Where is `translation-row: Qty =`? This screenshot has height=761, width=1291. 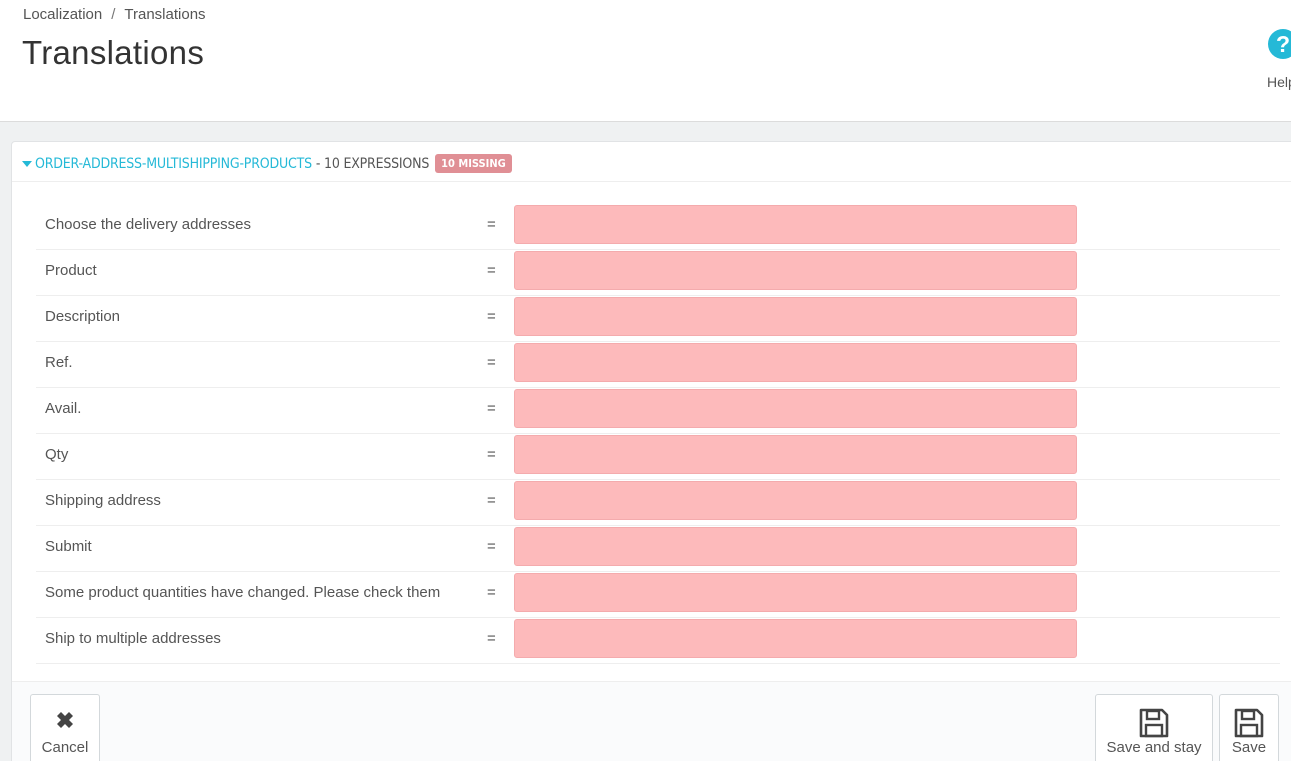 translation-row: Qty = is located at coordinates (658, 457).